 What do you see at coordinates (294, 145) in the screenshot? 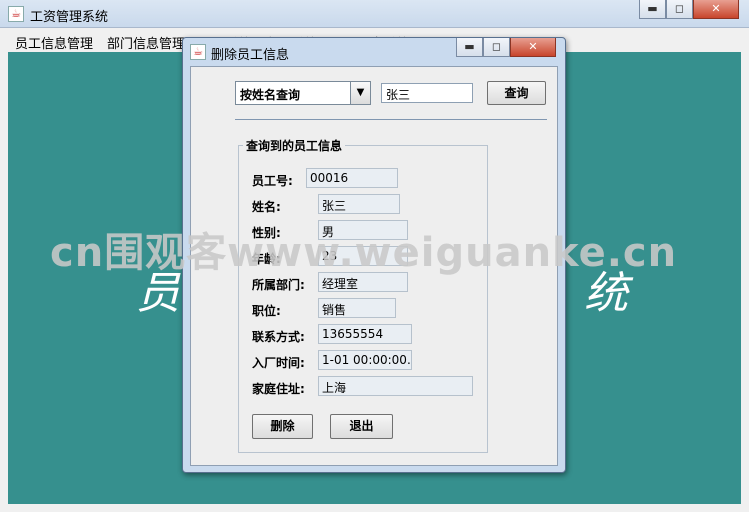
I see `group-title: 查询到的员工信息` at bounding box center [294, 145].